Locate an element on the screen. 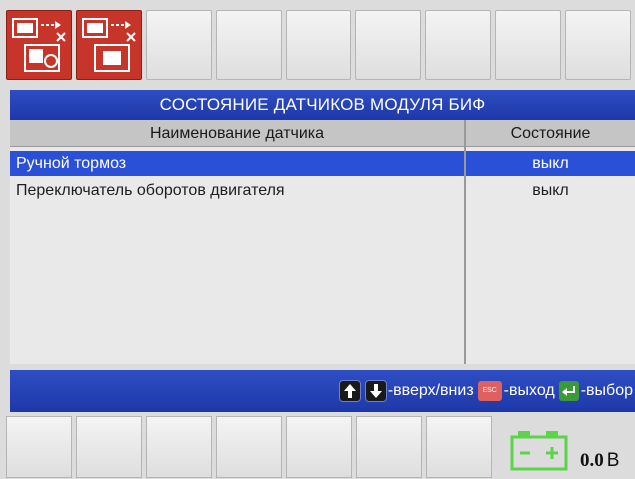 The height and width of the screenshot is (479, 635). voltage-readout: 0.0 В is located at coordinates (599, 461).